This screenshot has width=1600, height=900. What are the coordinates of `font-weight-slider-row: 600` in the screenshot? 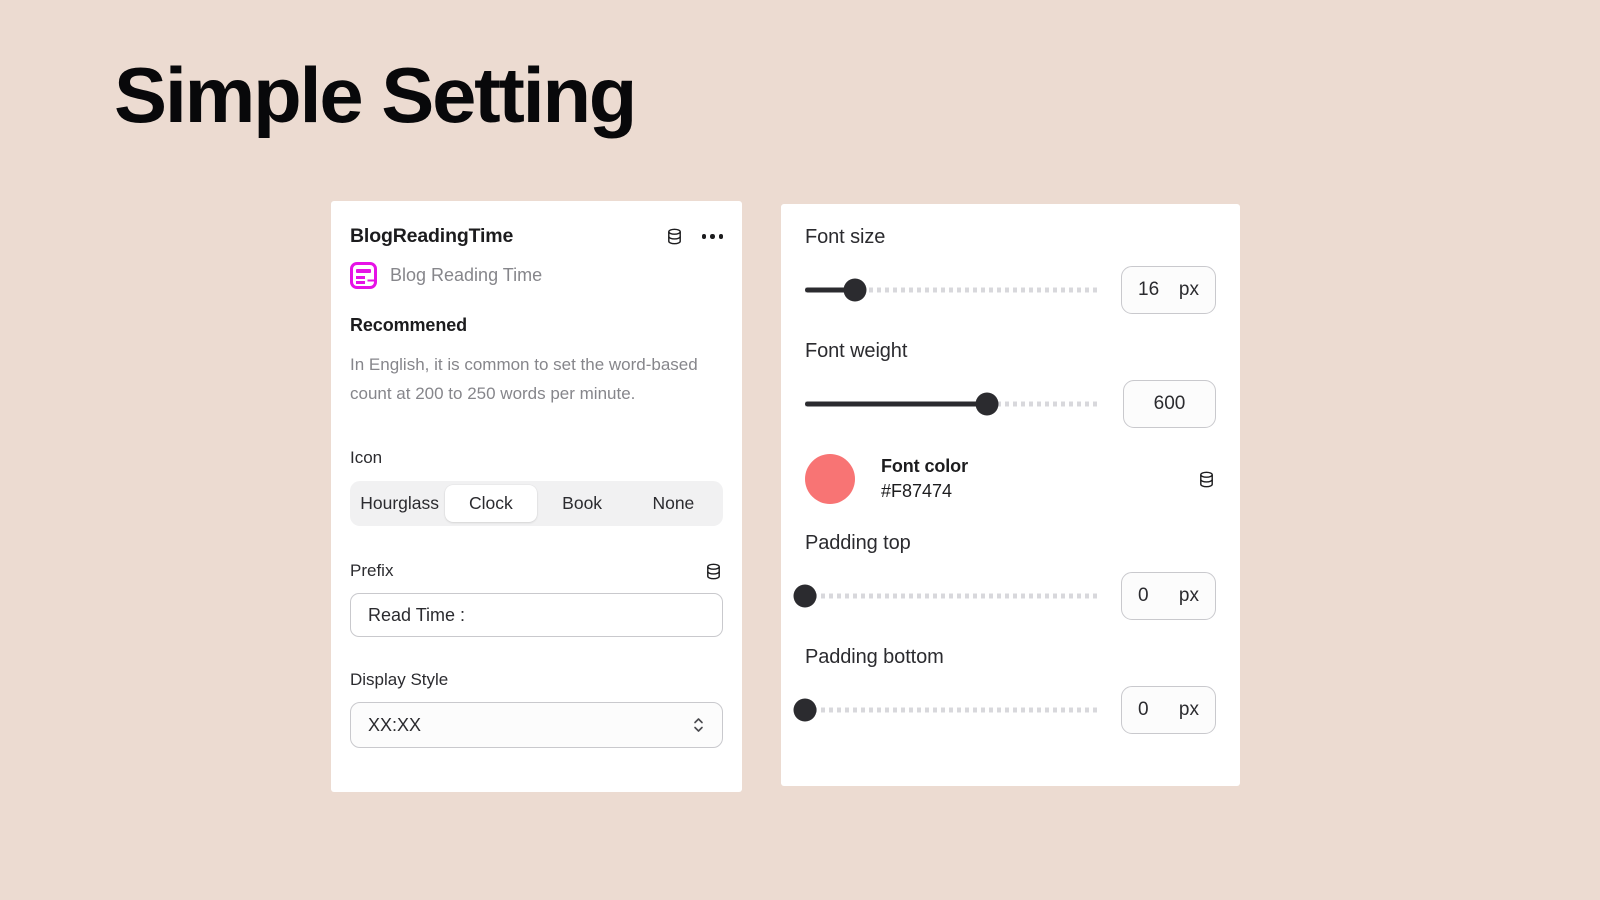 It's located at (1010, 404).